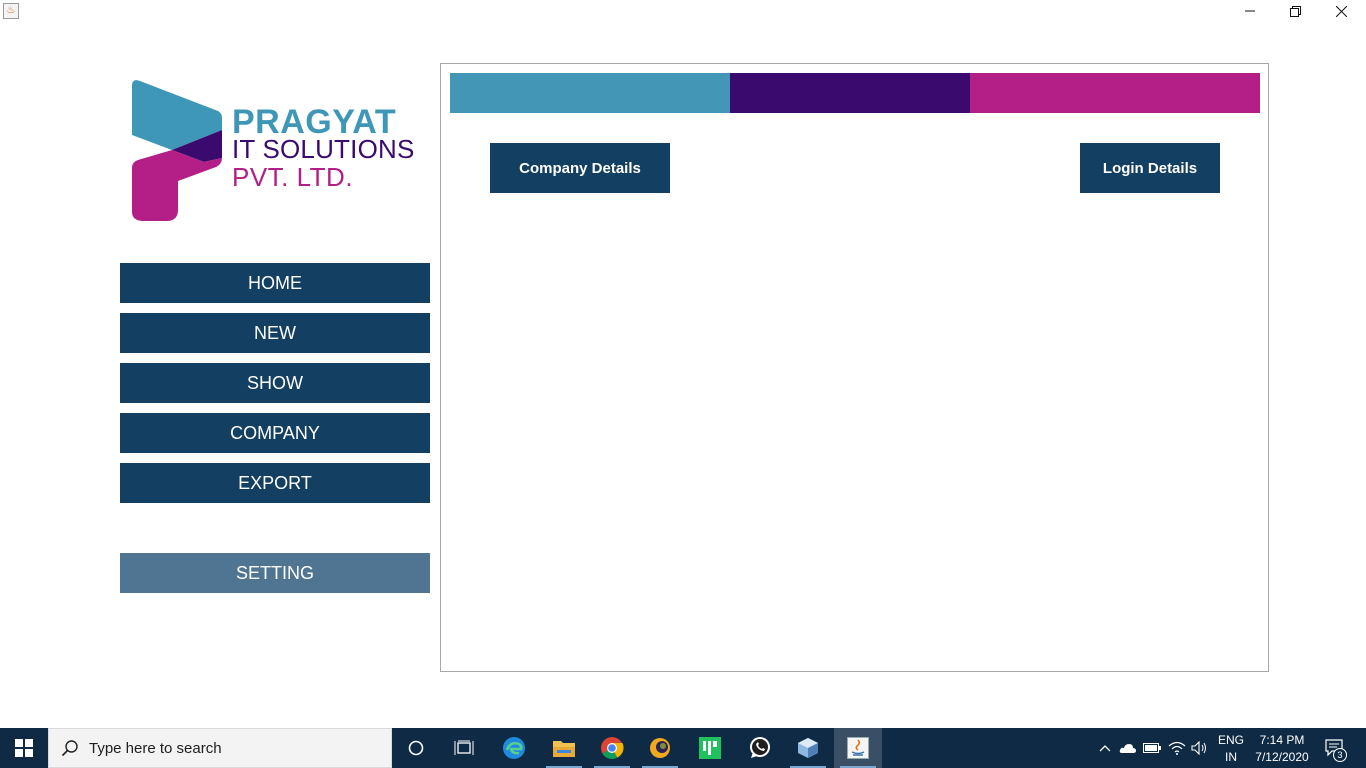  I want to click on header-band-teal, so click(590, 93).